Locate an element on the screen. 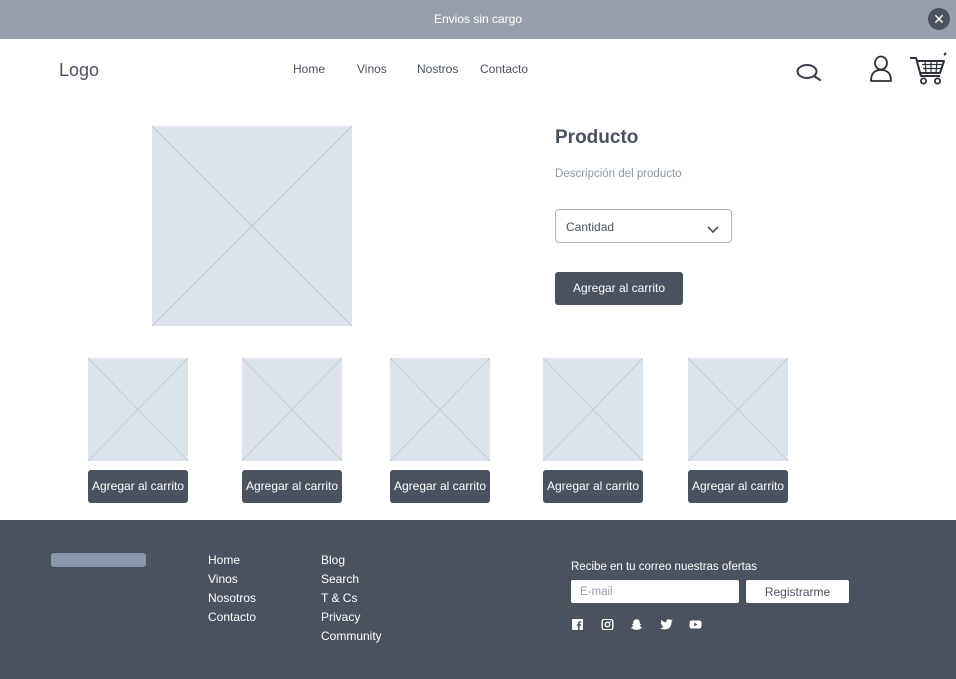 Image resolution: width=956 pixels, height=679 pixels. facebook-icon is located at coordinates (577, 623).